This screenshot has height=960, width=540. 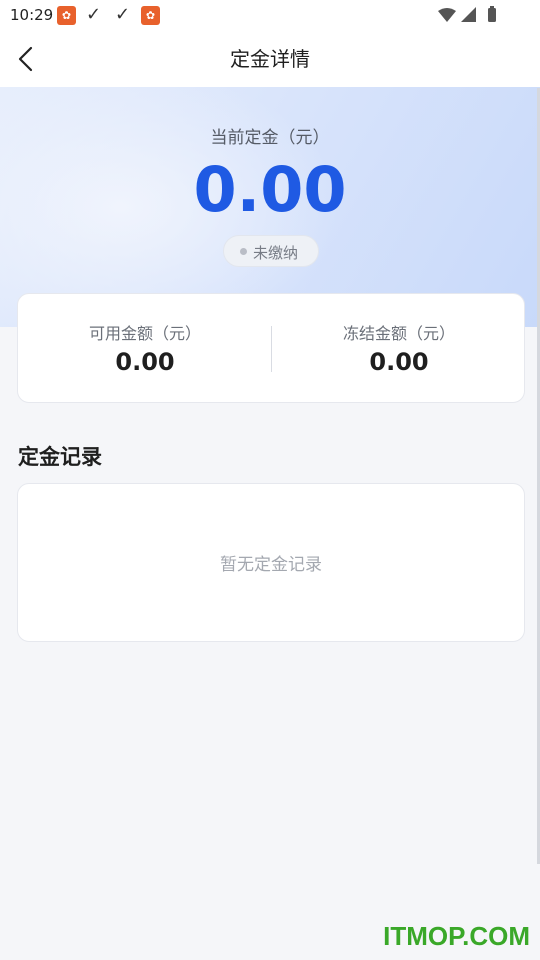 What do you see at coordinates (270, 189) in the screenshot?
I see `current-deposit-amount: 0.00` at bounding box center [270, 189].